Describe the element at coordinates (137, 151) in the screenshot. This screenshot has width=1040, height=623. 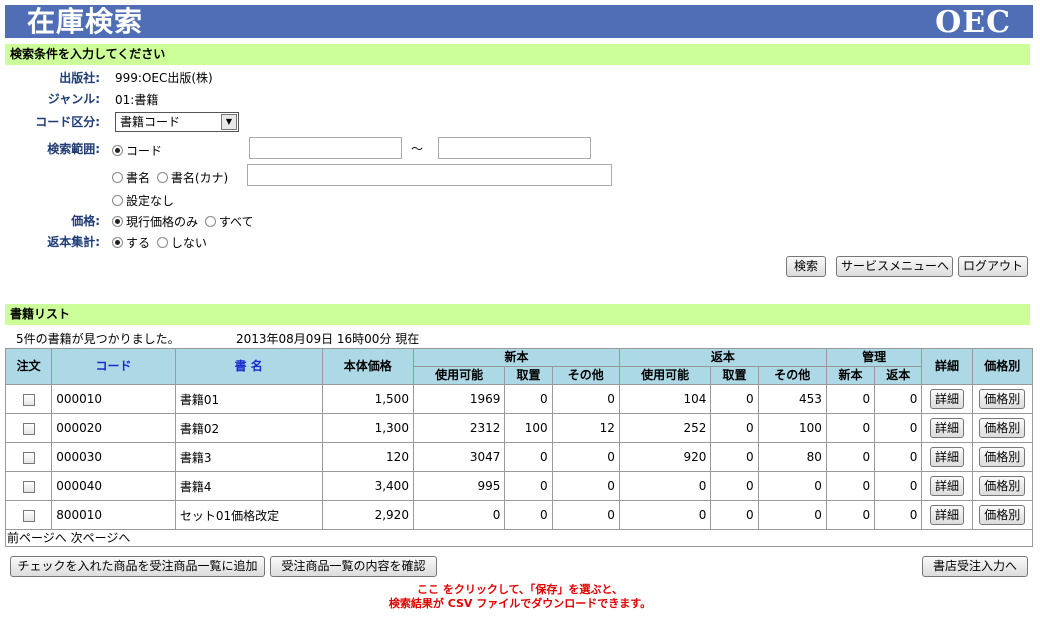
I see `range-option-code: コード` at that location.